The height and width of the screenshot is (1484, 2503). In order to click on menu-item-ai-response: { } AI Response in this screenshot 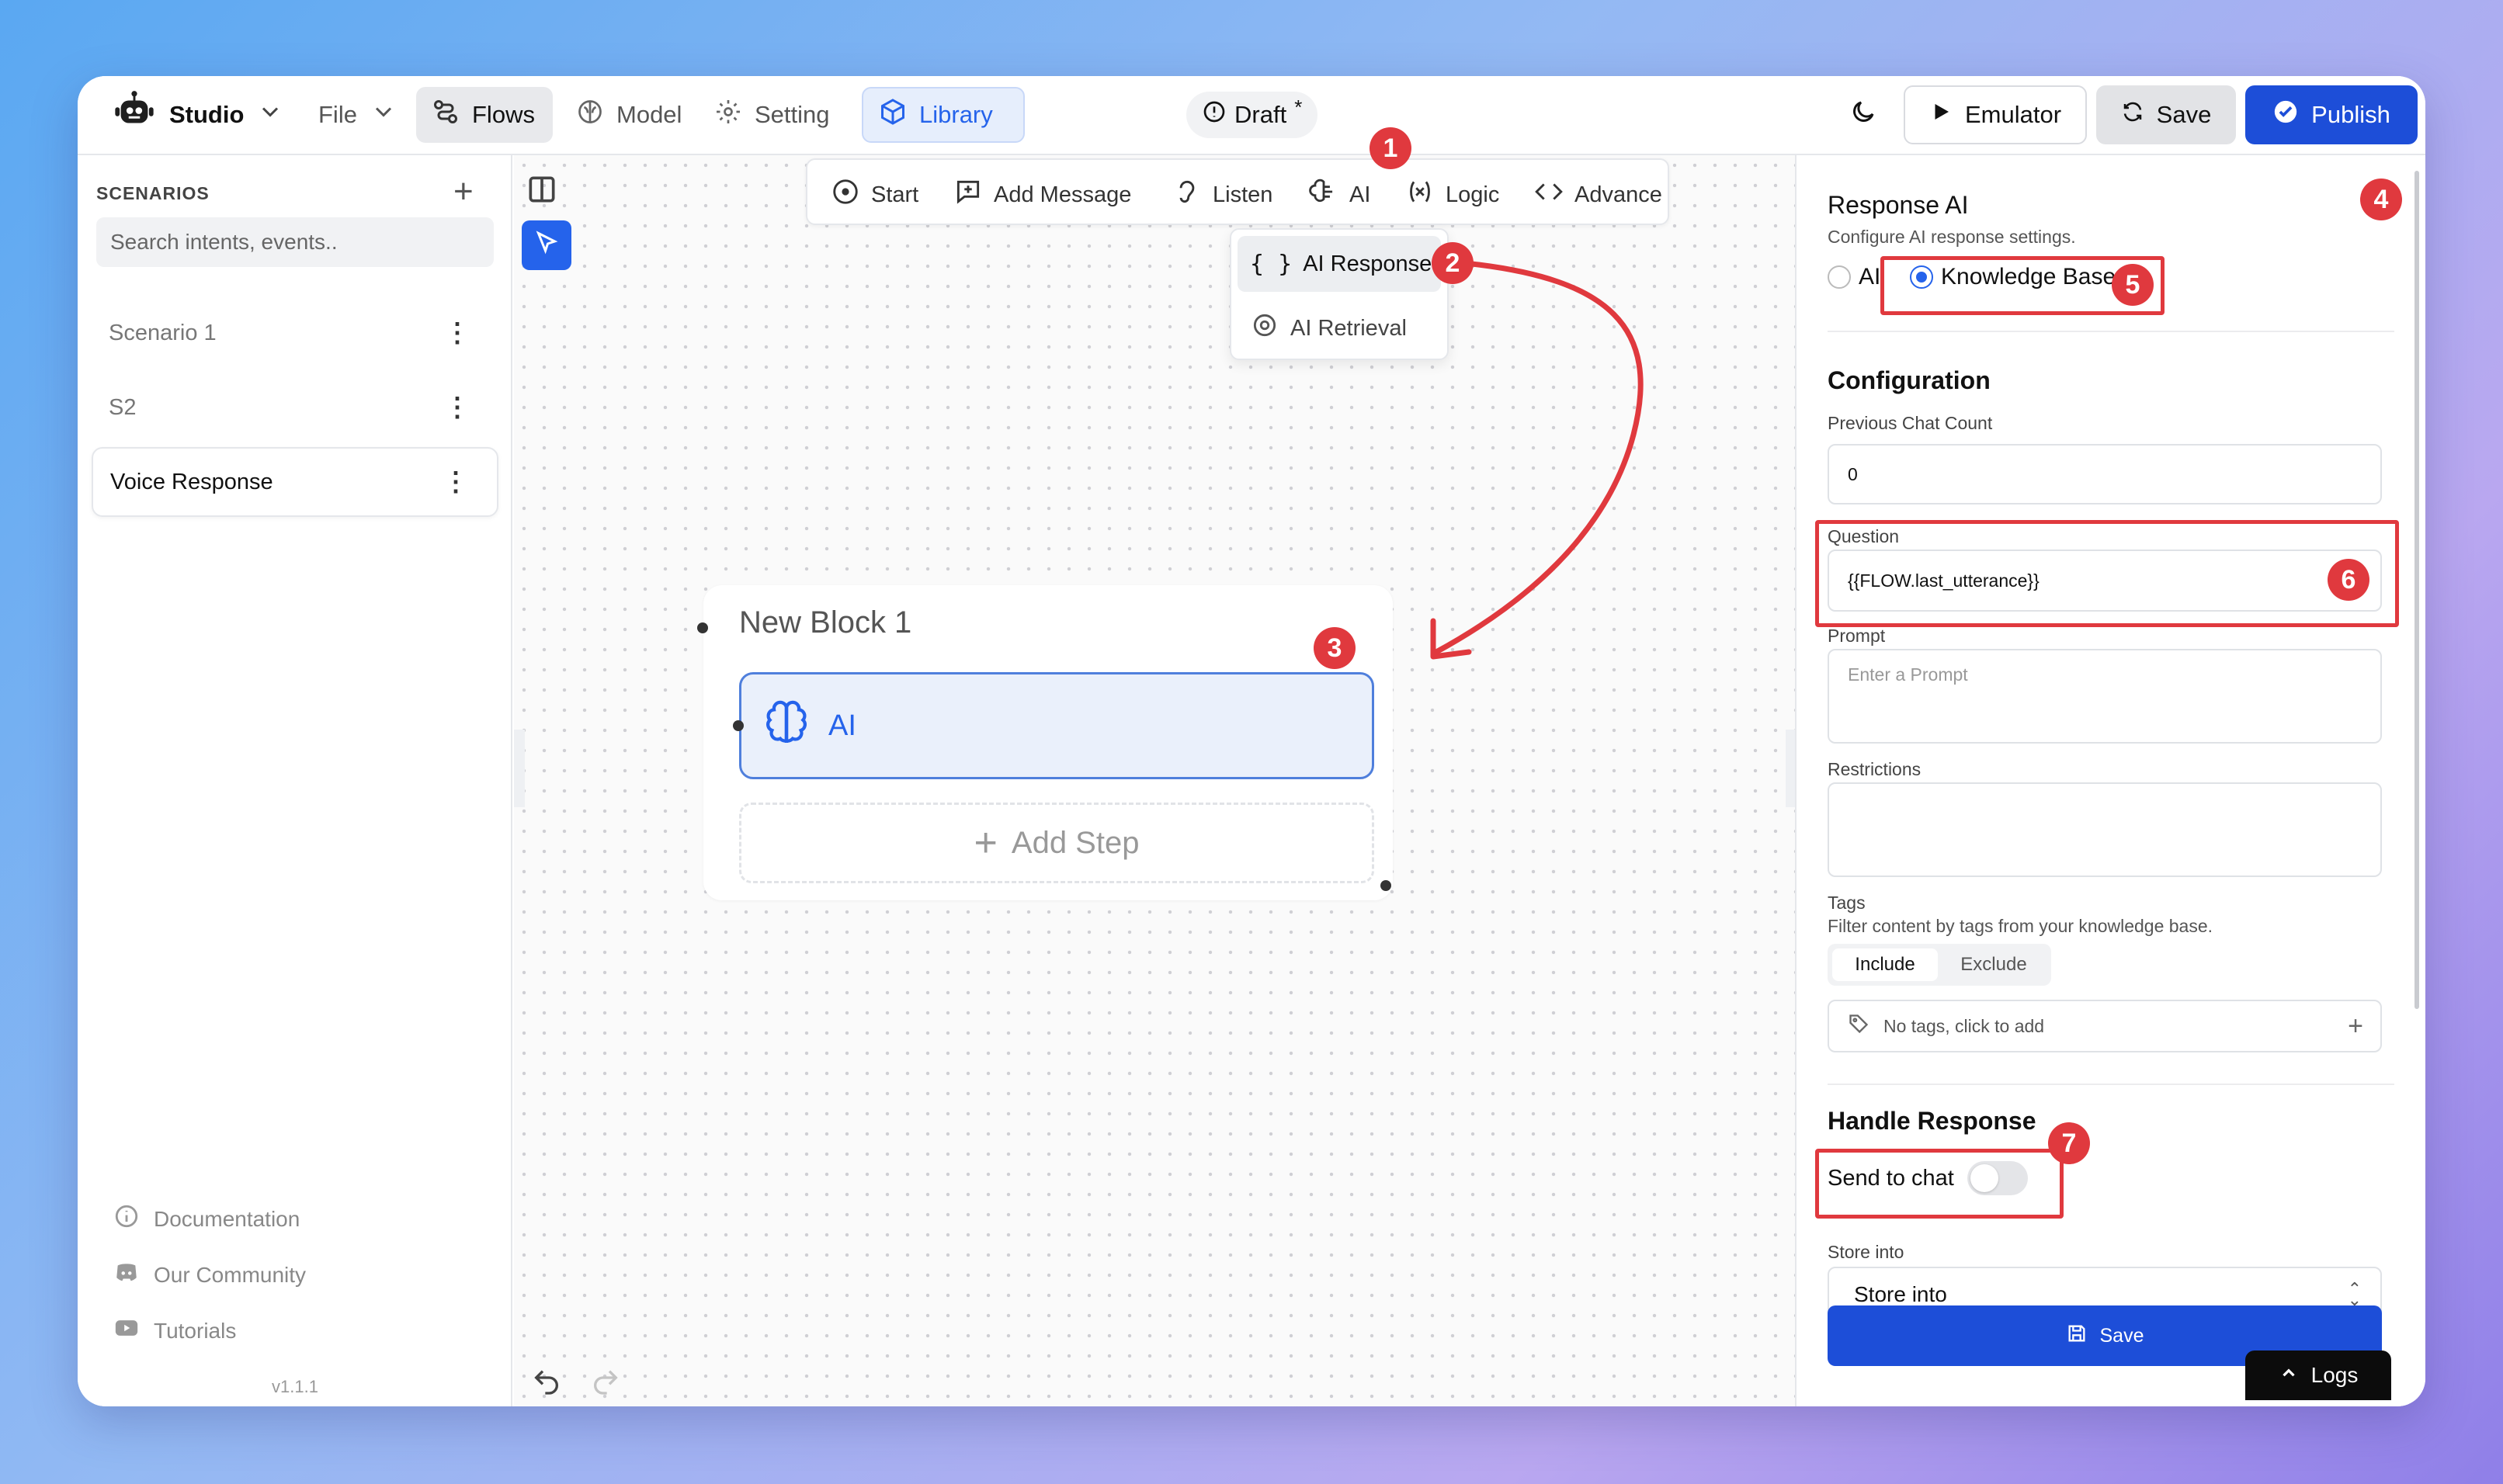, I will do `click(1339, 264)`.